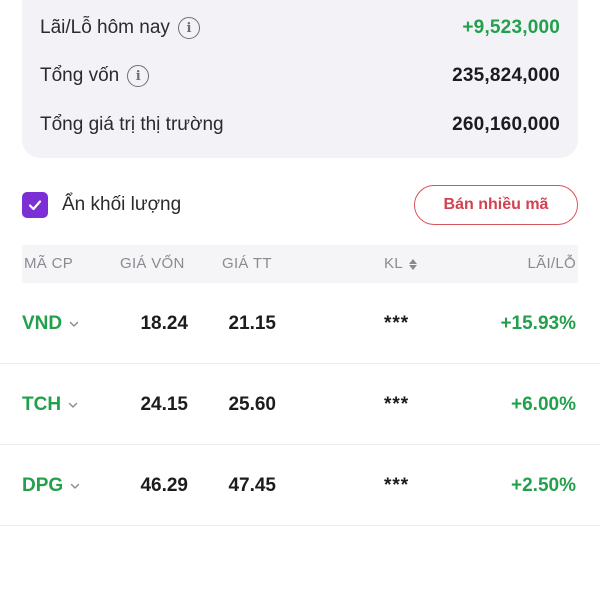  What do you see at coordinates (496, 205) in the screenshot?
I see `sell-multiple-button: Bán nhiều mã` at bounding box center [496, 205].